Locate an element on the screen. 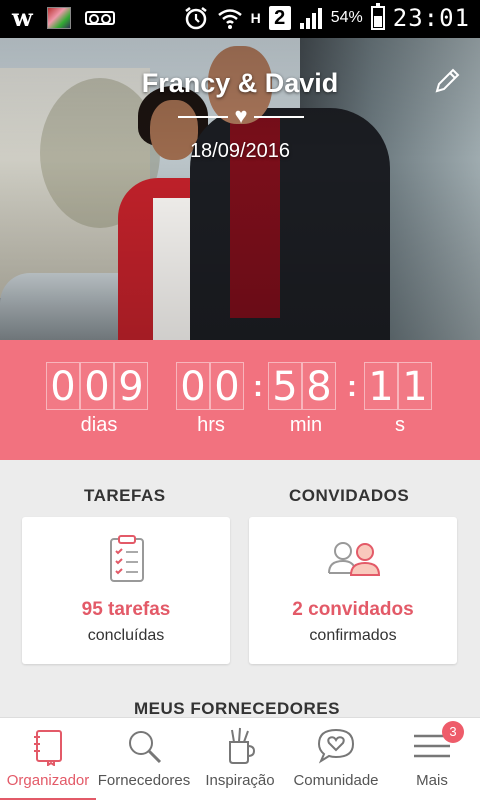  voicemail-icon is located at coordinates (99, 18).